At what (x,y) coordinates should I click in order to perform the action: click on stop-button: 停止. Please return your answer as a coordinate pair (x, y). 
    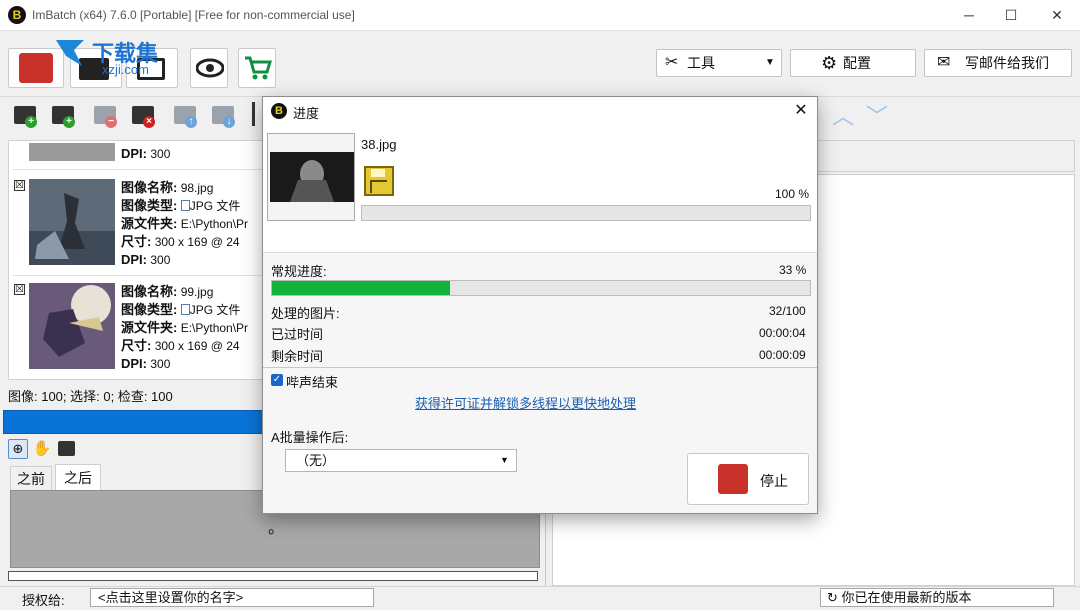
    Looking at the image, I should click on (748, 479).